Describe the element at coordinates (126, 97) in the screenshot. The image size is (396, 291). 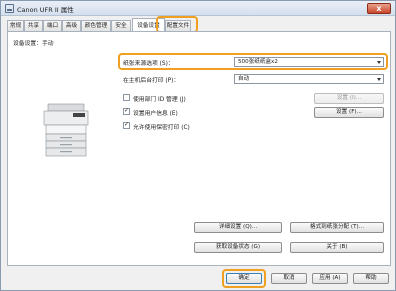
I see `department-id-checkbox` at that location.